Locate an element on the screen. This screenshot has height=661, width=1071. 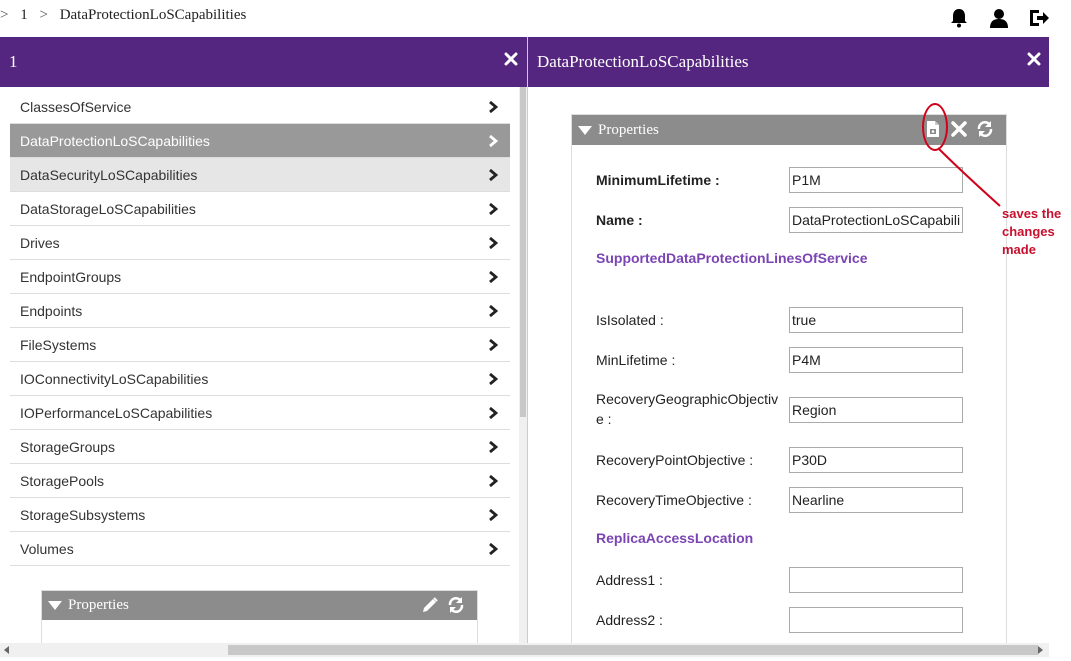
annotation-arrow is located at coordinates (969, 177).